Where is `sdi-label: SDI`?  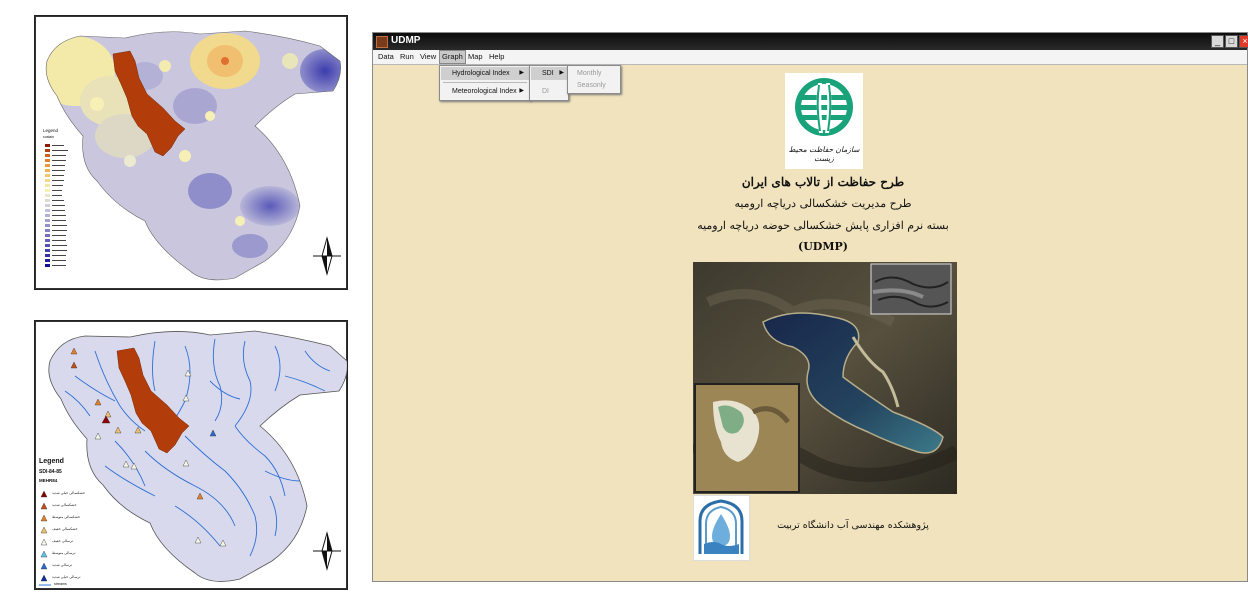
sdi-label: SDI is located at coordinates (548, 73).